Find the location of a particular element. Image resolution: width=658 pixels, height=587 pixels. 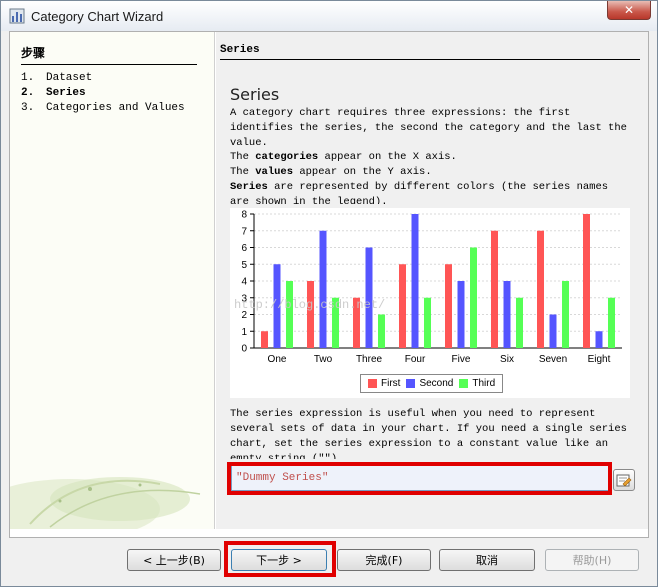

x-tick-label: Two is located at coordinates (323, 359).